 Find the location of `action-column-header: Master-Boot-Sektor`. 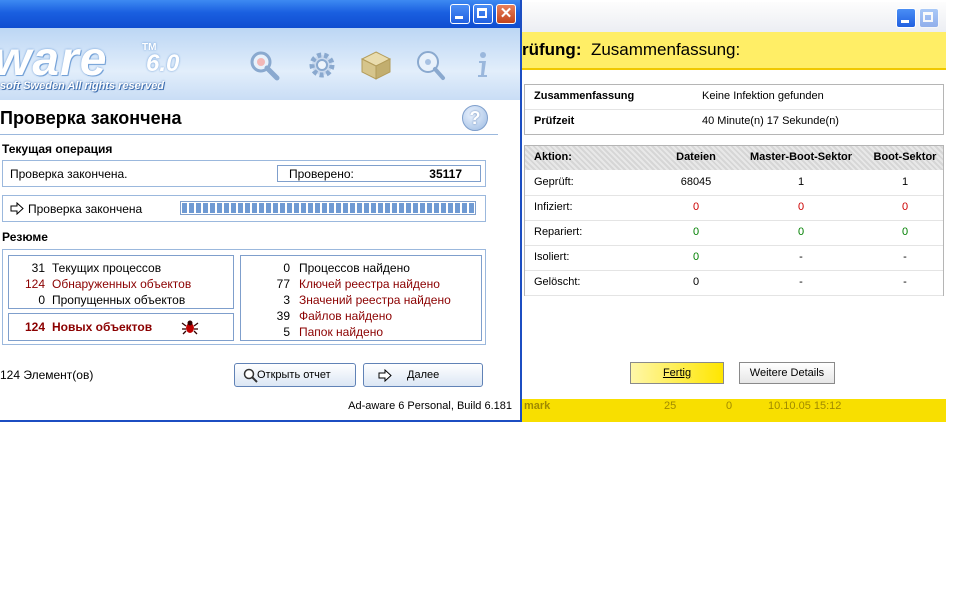

action-column-header: Master-Boot-Sektor is located at coordinates (801, 157).